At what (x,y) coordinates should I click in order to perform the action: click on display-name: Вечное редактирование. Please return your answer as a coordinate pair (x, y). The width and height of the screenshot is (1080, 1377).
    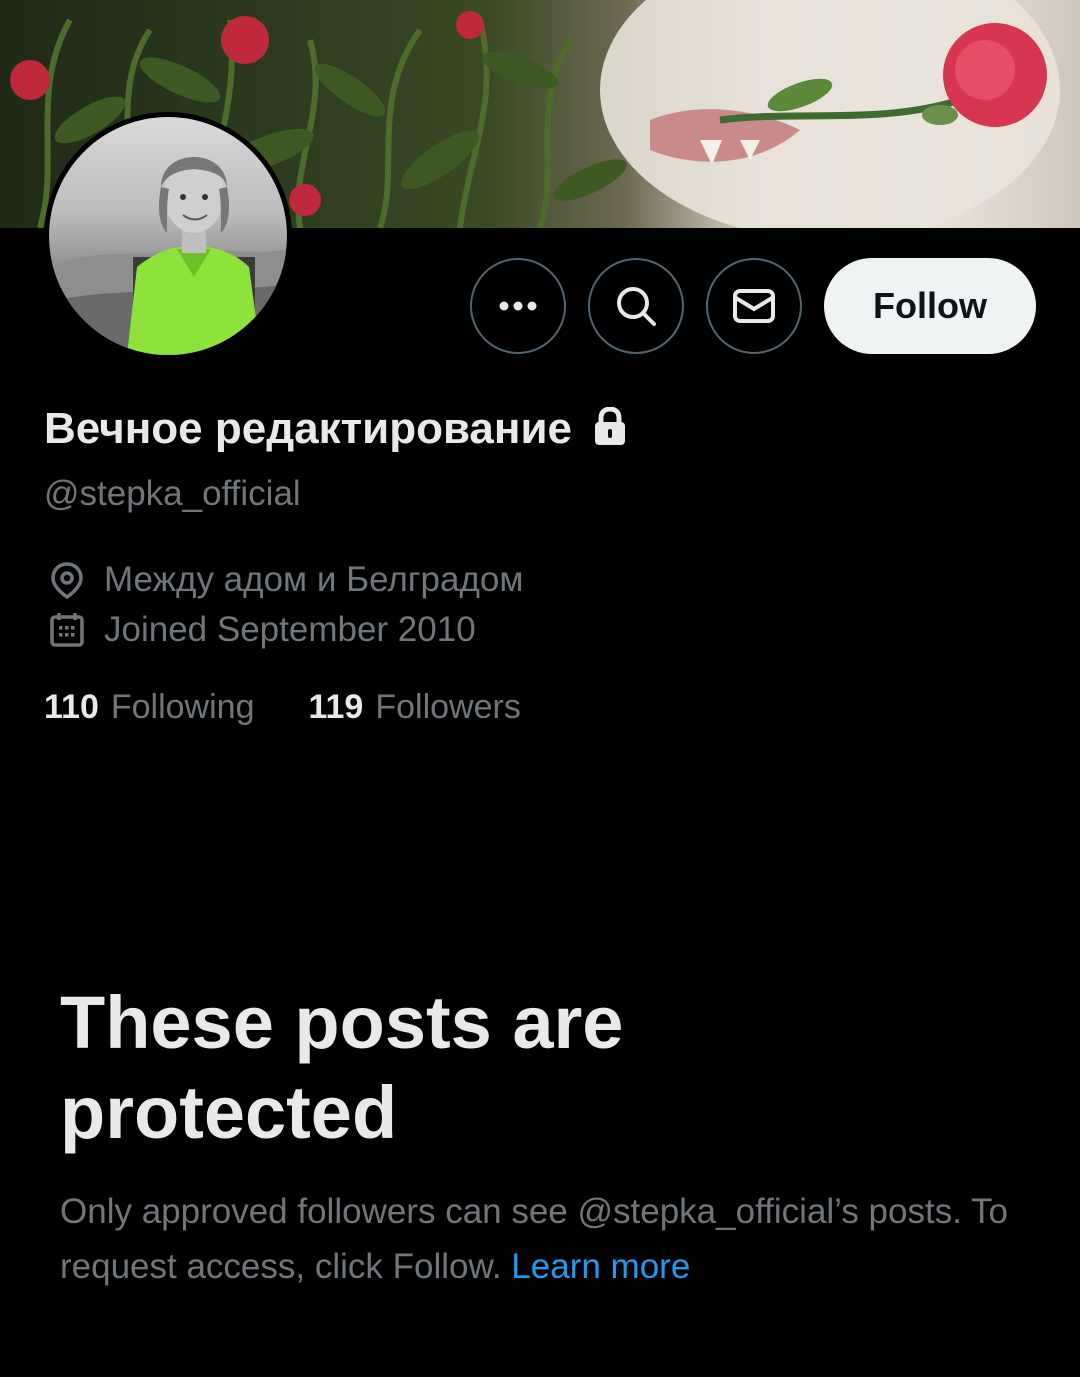
    Looking at the image, I should click on (308, 428).